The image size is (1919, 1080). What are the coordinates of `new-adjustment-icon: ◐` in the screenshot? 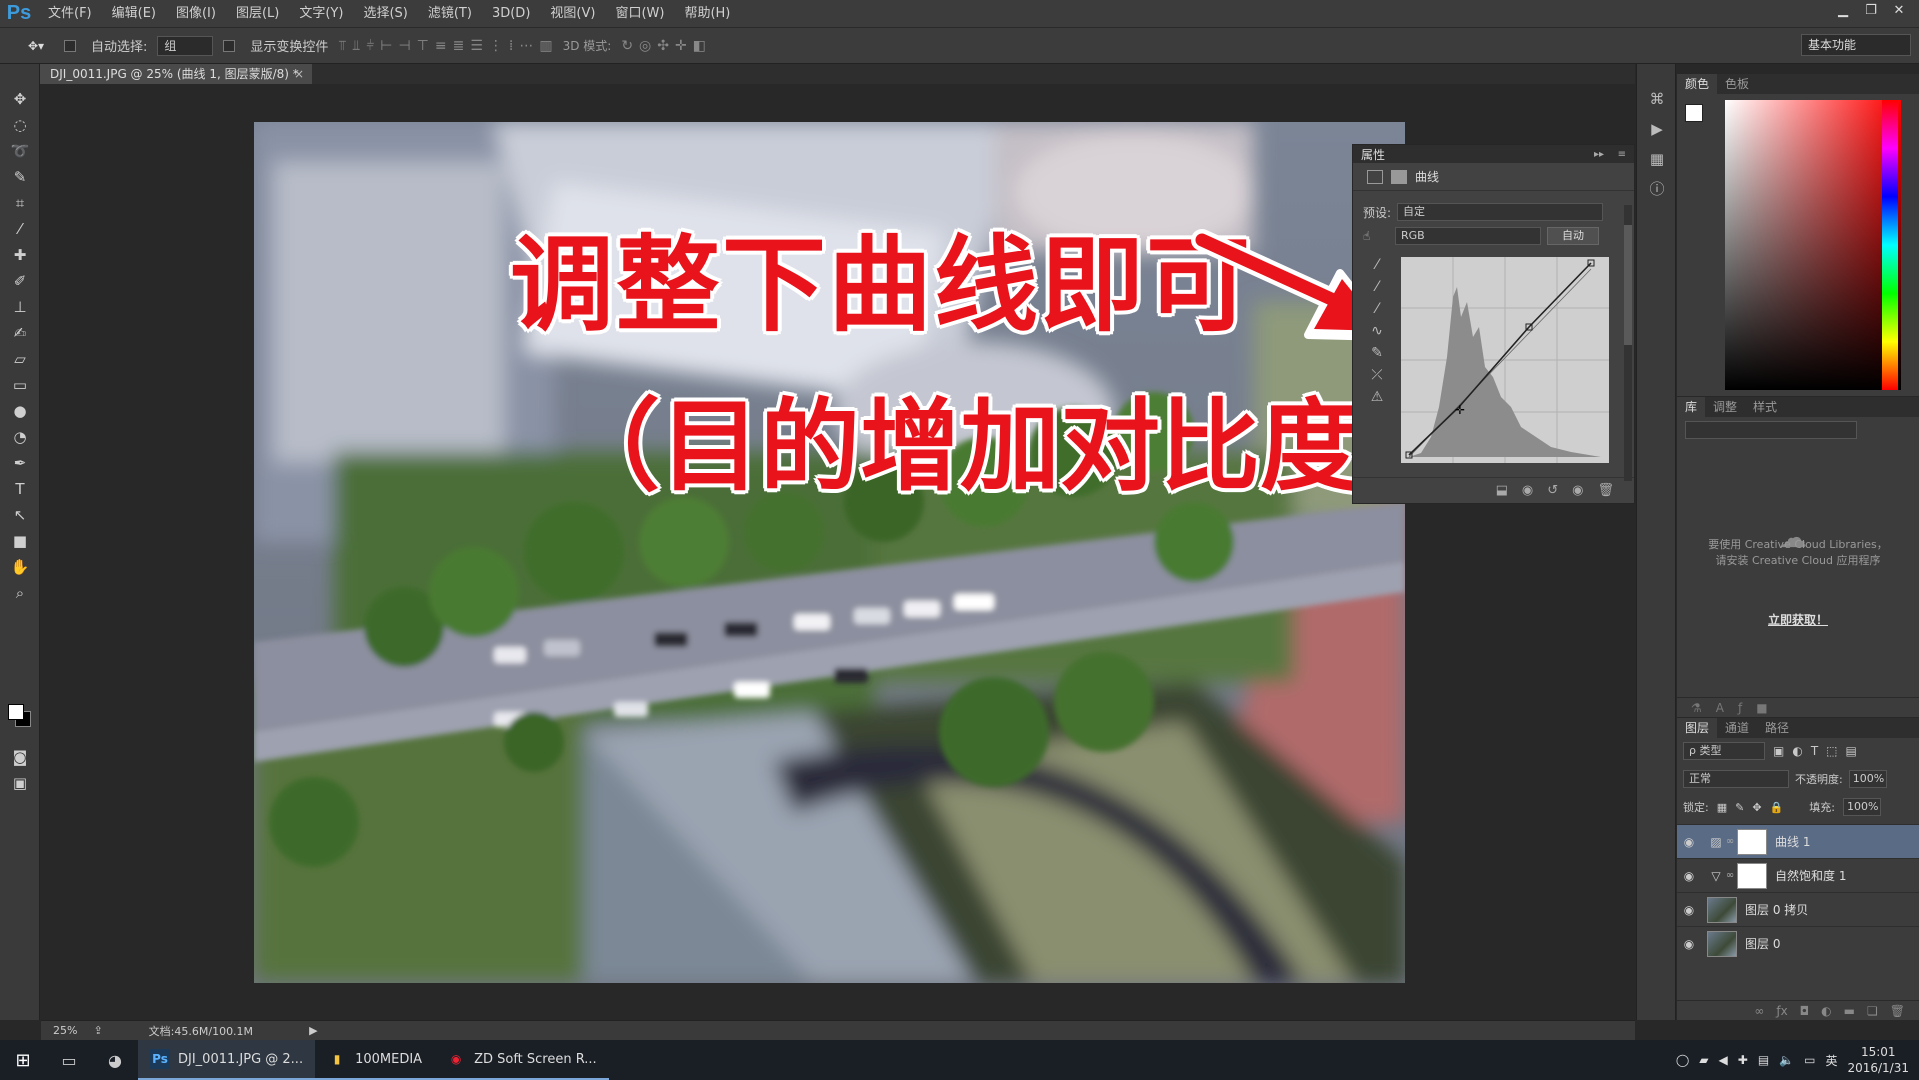 It's located at (1826, 1011).